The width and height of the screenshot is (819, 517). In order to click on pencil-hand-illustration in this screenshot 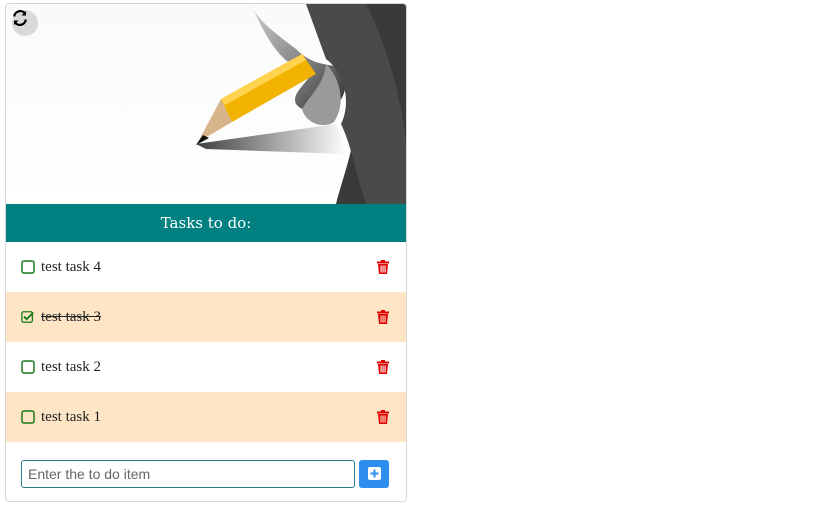, I will do `click(301, 104)`.